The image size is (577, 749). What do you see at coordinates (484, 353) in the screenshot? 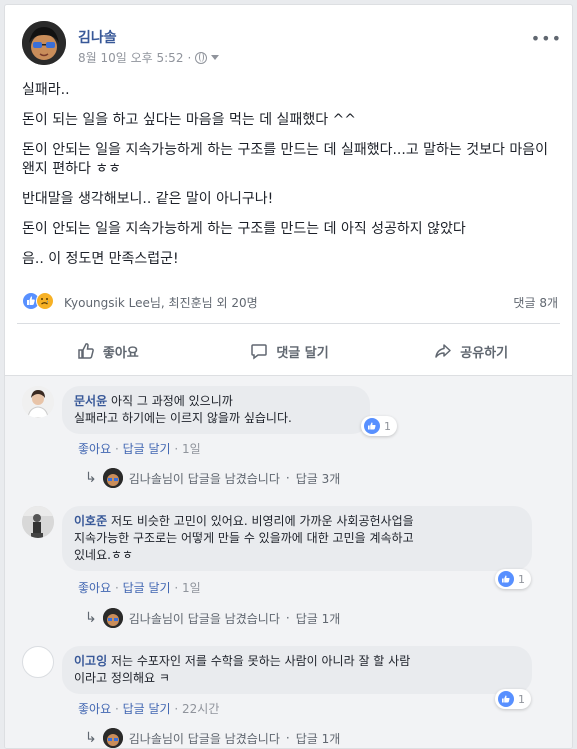
I see `share-button-label: 공유하기` at bounding box center [484, 353].